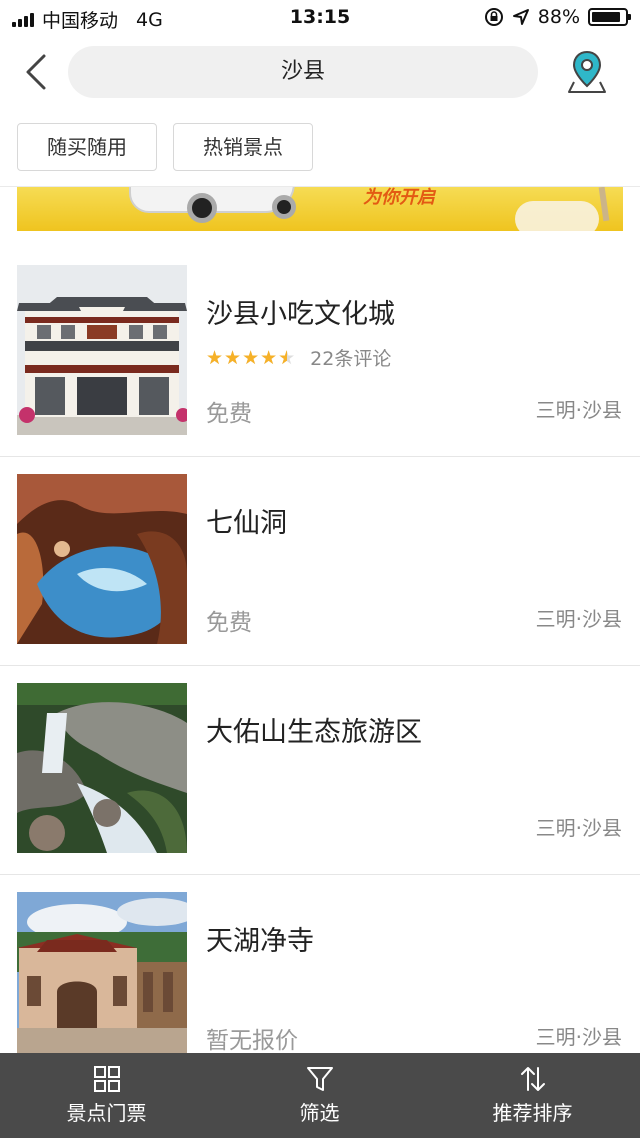 The height and width of the screenshot is (1138, 640). I want to click on tab-label: 推荐排序, so click(532, 1113).